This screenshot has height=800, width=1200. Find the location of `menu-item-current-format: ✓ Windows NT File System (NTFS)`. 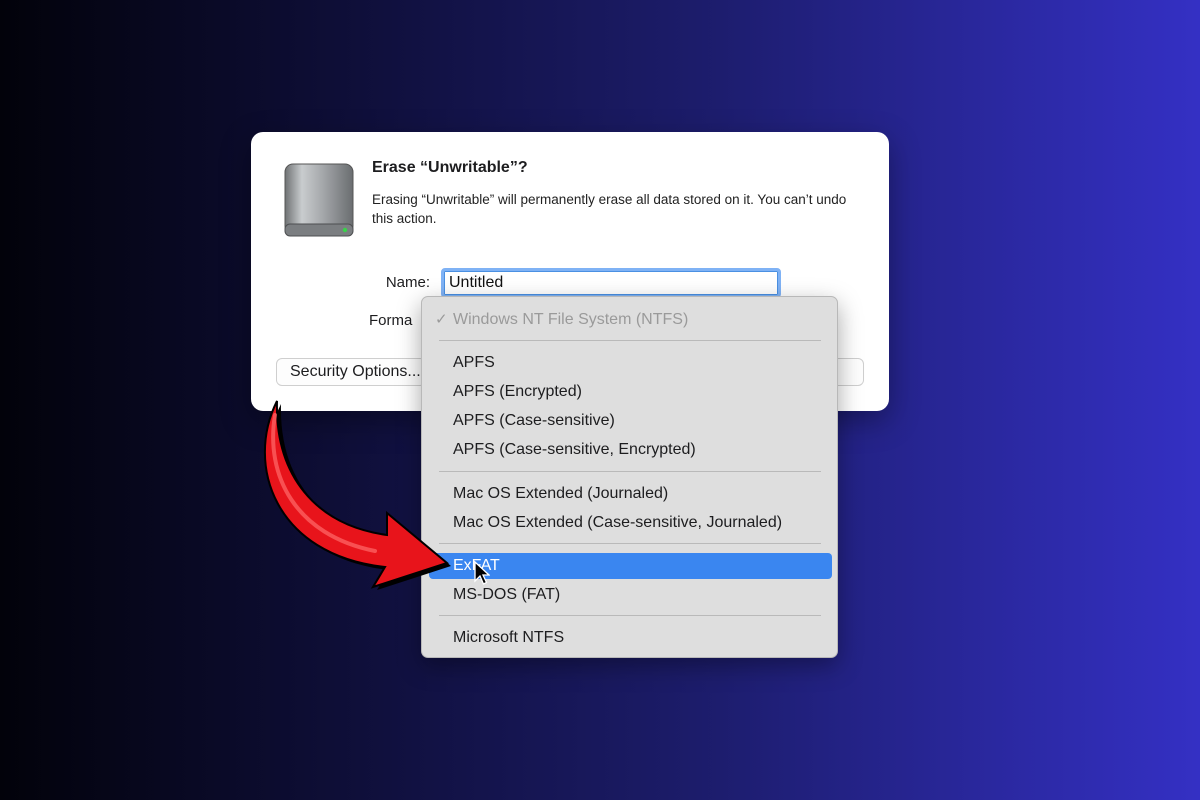

menu-item-current-format: ✓ Windows NT File System (NTFS) is located at coordinates (630, 320).